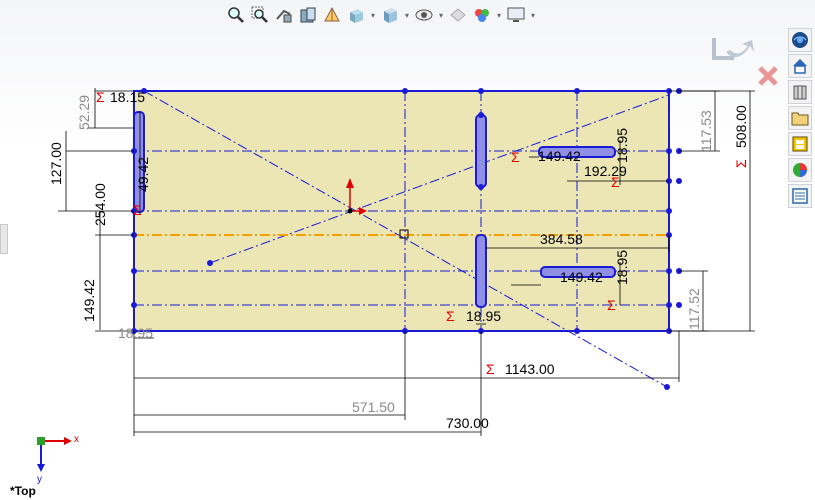 This screenshot has width=815, height=500. What do you see at coordinates (605, 171) in the screenshot?
I see `dimension-192-29: 192.29` at bounding box center [605, 171].